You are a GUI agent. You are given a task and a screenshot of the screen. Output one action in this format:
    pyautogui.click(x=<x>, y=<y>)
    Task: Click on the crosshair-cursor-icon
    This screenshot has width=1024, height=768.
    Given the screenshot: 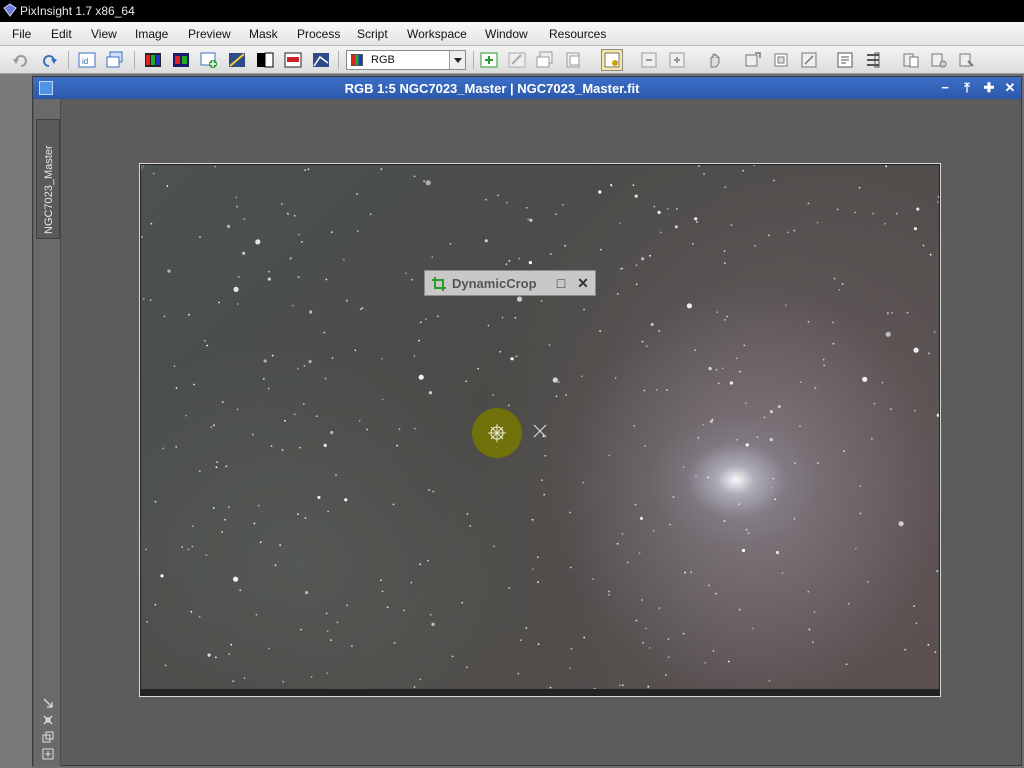 What is the action you would take?
    pyautogui.click(x=497, y=433)
    